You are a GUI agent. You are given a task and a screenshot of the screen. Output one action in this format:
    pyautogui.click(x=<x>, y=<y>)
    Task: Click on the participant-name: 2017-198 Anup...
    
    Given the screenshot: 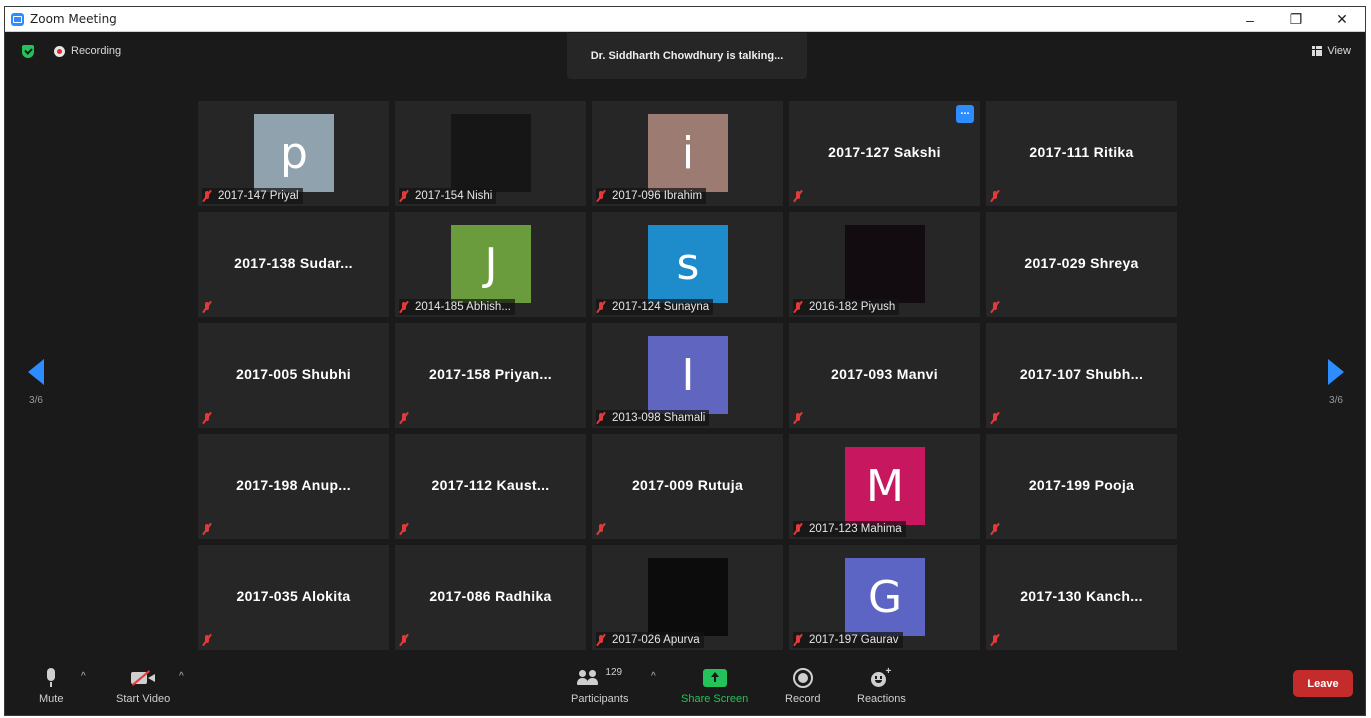 What is the action you would take?
    pyautogui.click(x=293, y=484)
    